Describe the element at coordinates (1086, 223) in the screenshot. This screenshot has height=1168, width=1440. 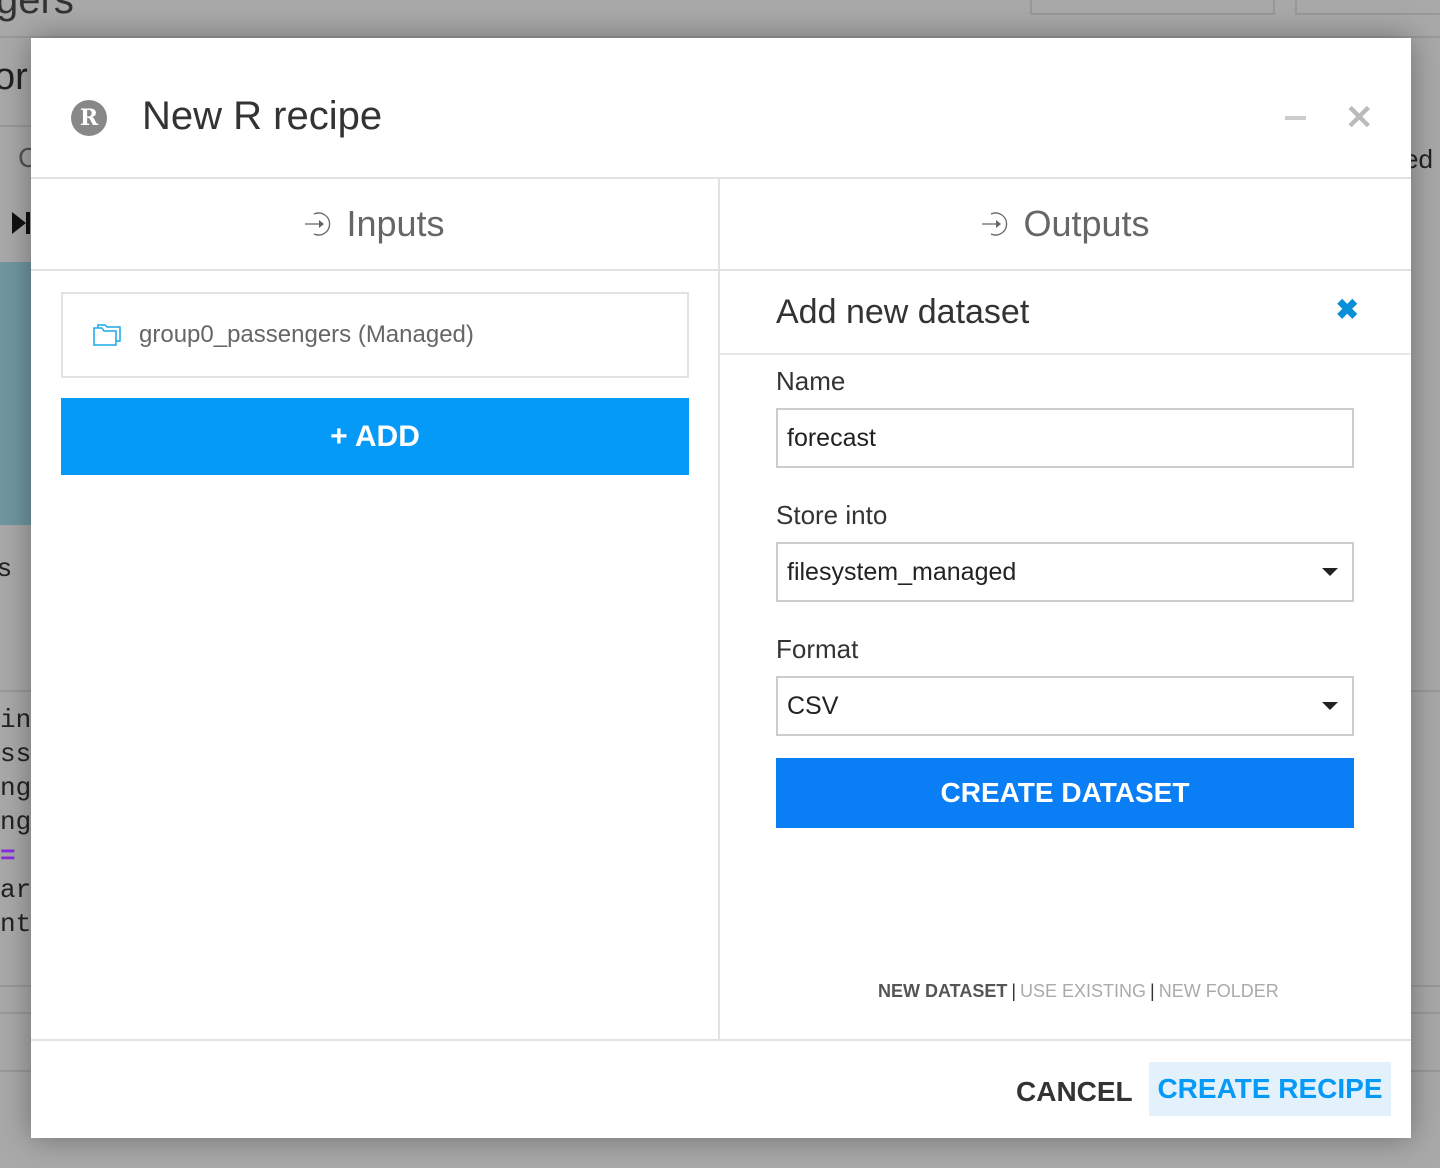
I see `outputs-title: Outputs` at that location.